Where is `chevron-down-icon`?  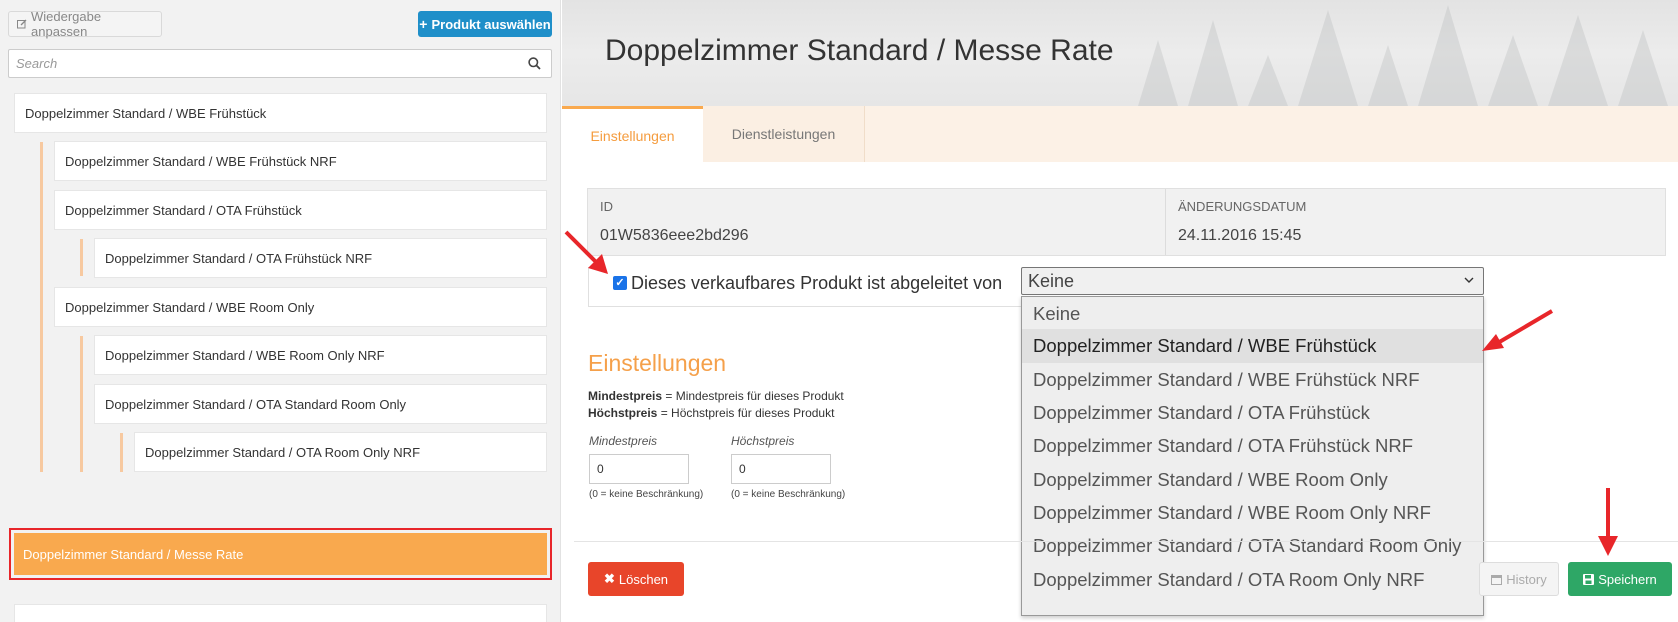
chevron-down-icon is located at coordinates (1469, 280).